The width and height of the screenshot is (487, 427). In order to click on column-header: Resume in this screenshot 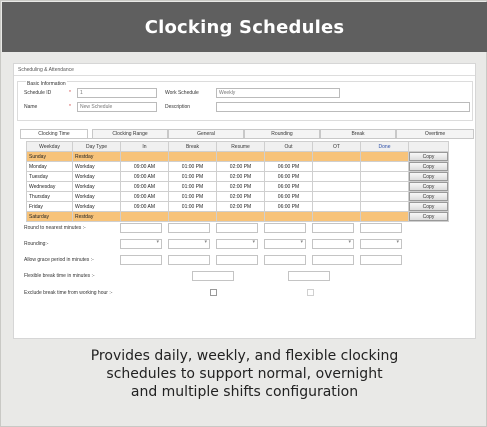, I will do `click(240, 146)`.